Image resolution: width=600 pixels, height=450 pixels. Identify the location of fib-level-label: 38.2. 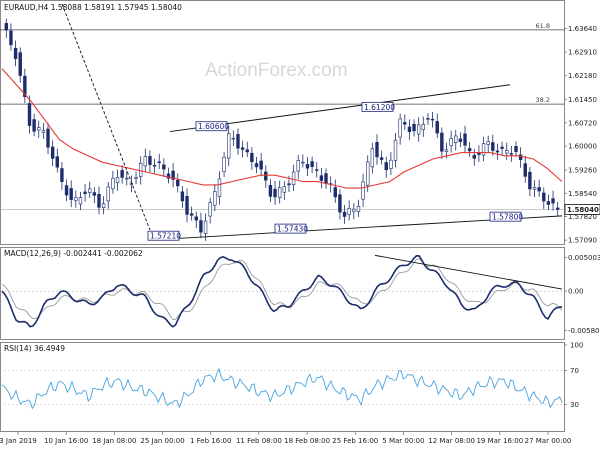
(543, 100).